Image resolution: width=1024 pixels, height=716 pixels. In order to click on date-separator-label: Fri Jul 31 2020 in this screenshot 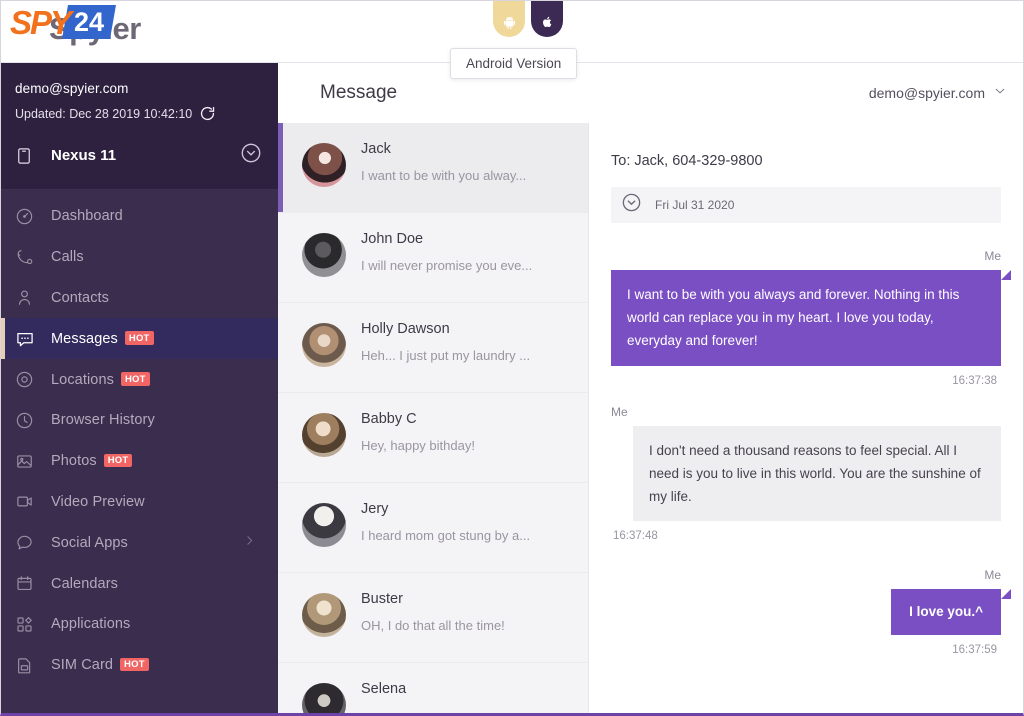, I will do `click(695, 205)`.